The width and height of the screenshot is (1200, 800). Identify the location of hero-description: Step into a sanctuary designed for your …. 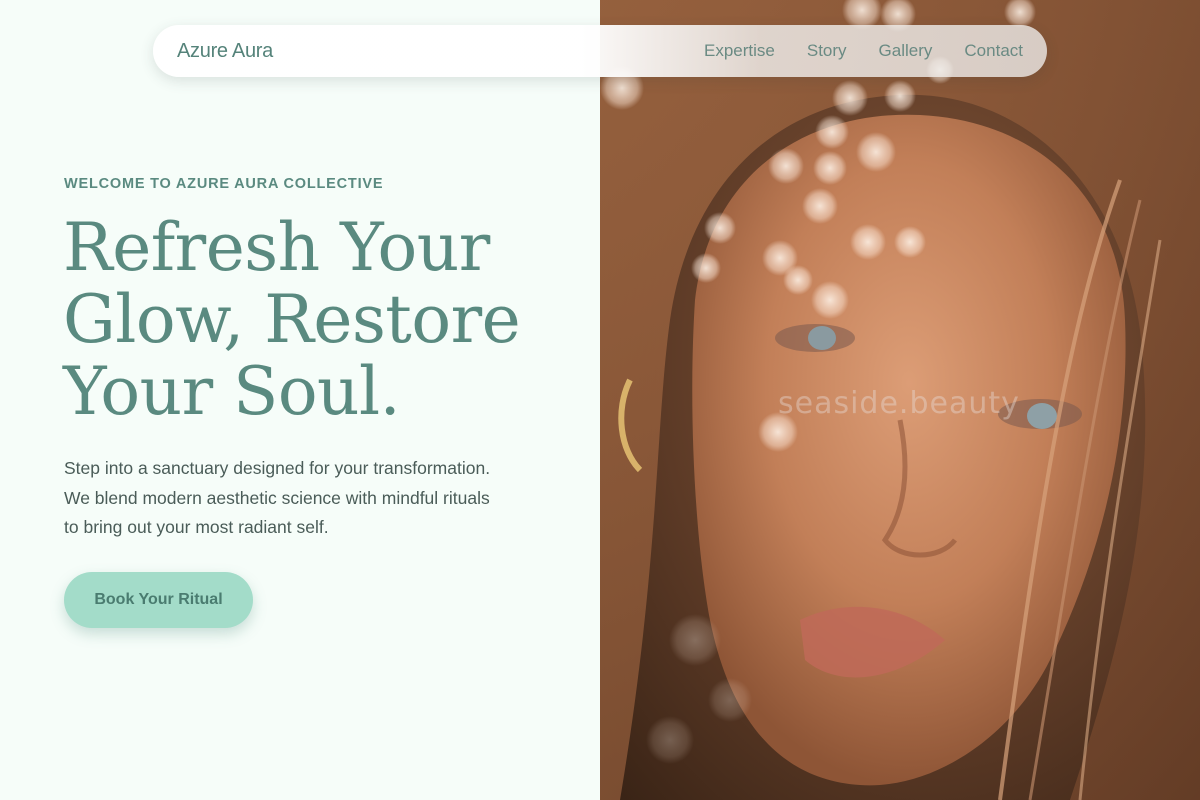
(304, 498).